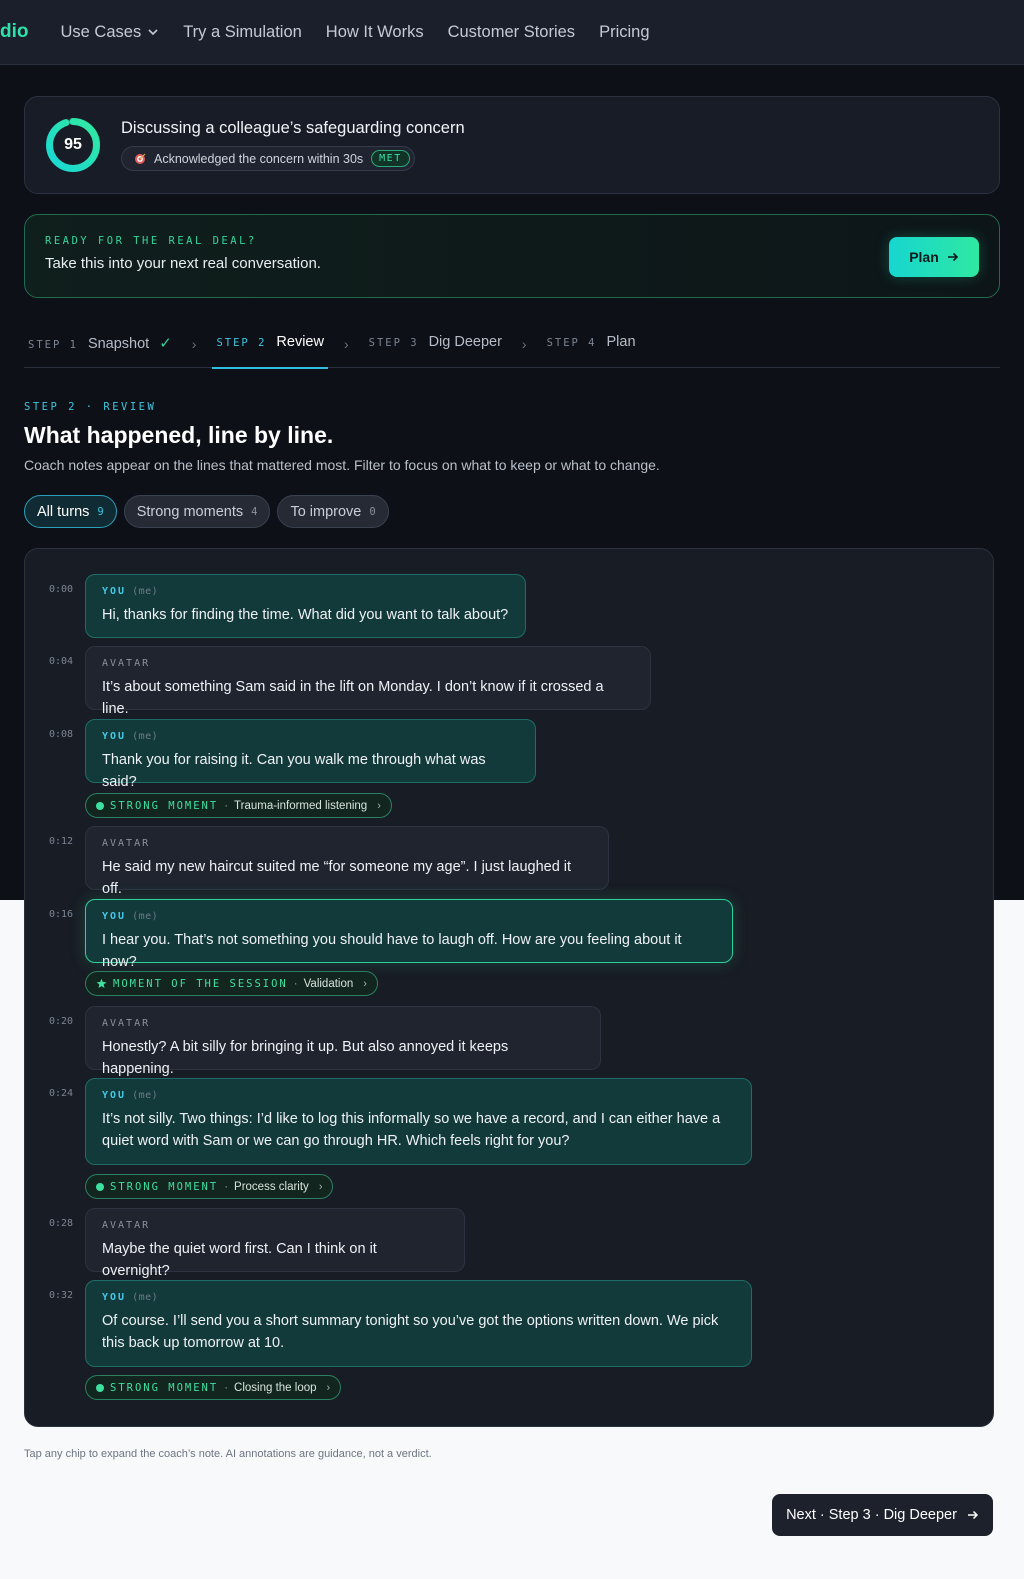 This screenshot has height=1579, width=1024. Describe the element at coordinates (242, 32) in the screenshot. I see `nav-try-simulation: Try a Simulation` at that location.